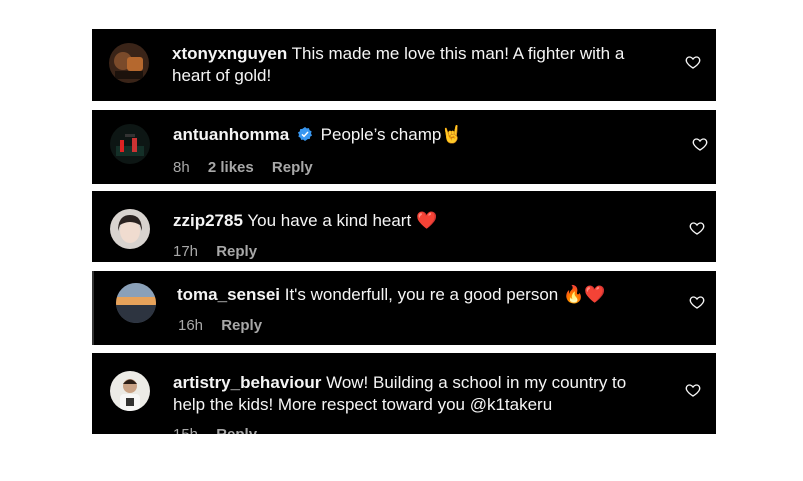  I want to click on comment-text: zzip2785 You have a kind heart ❤️, so click(425, 221).